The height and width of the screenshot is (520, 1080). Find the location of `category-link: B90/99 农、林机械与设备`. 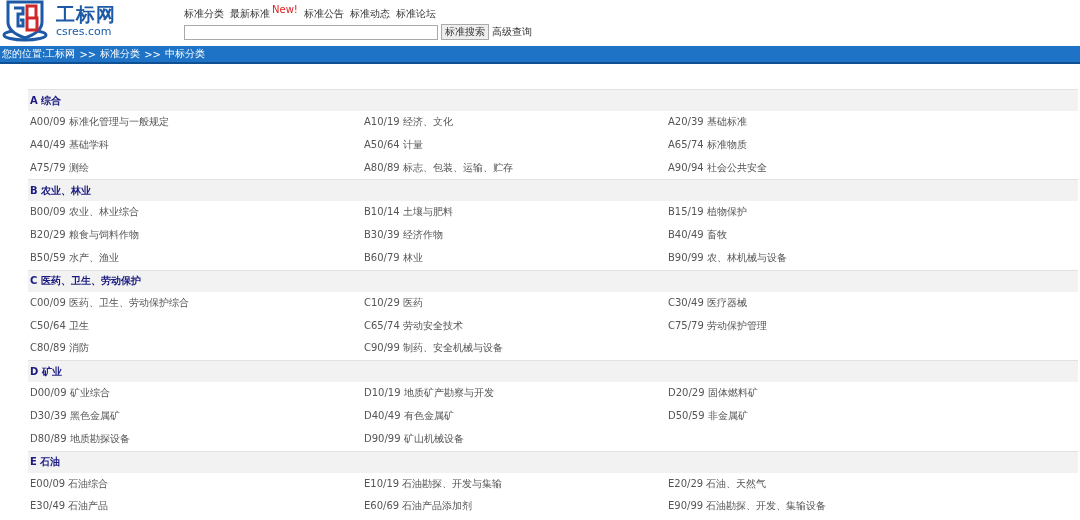

category-link: B90/99 农、林机械与设备 is located at coordinates (872, 258).